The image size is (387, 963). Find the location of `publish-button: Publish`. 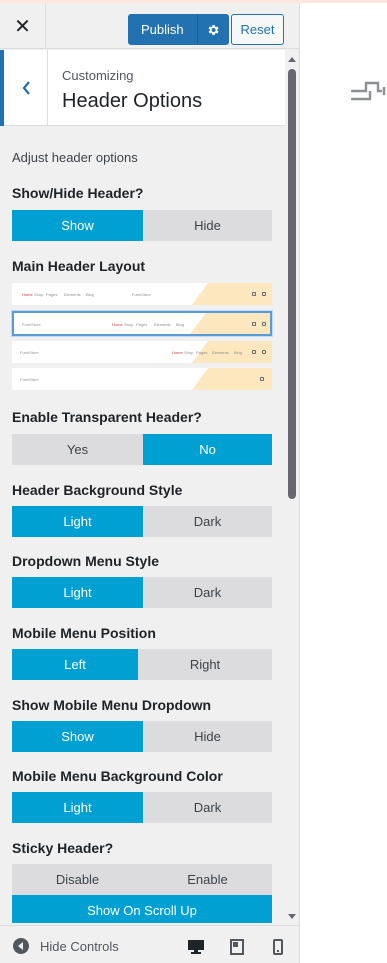

publish-button: Publish is located at coordinates (162, 29).